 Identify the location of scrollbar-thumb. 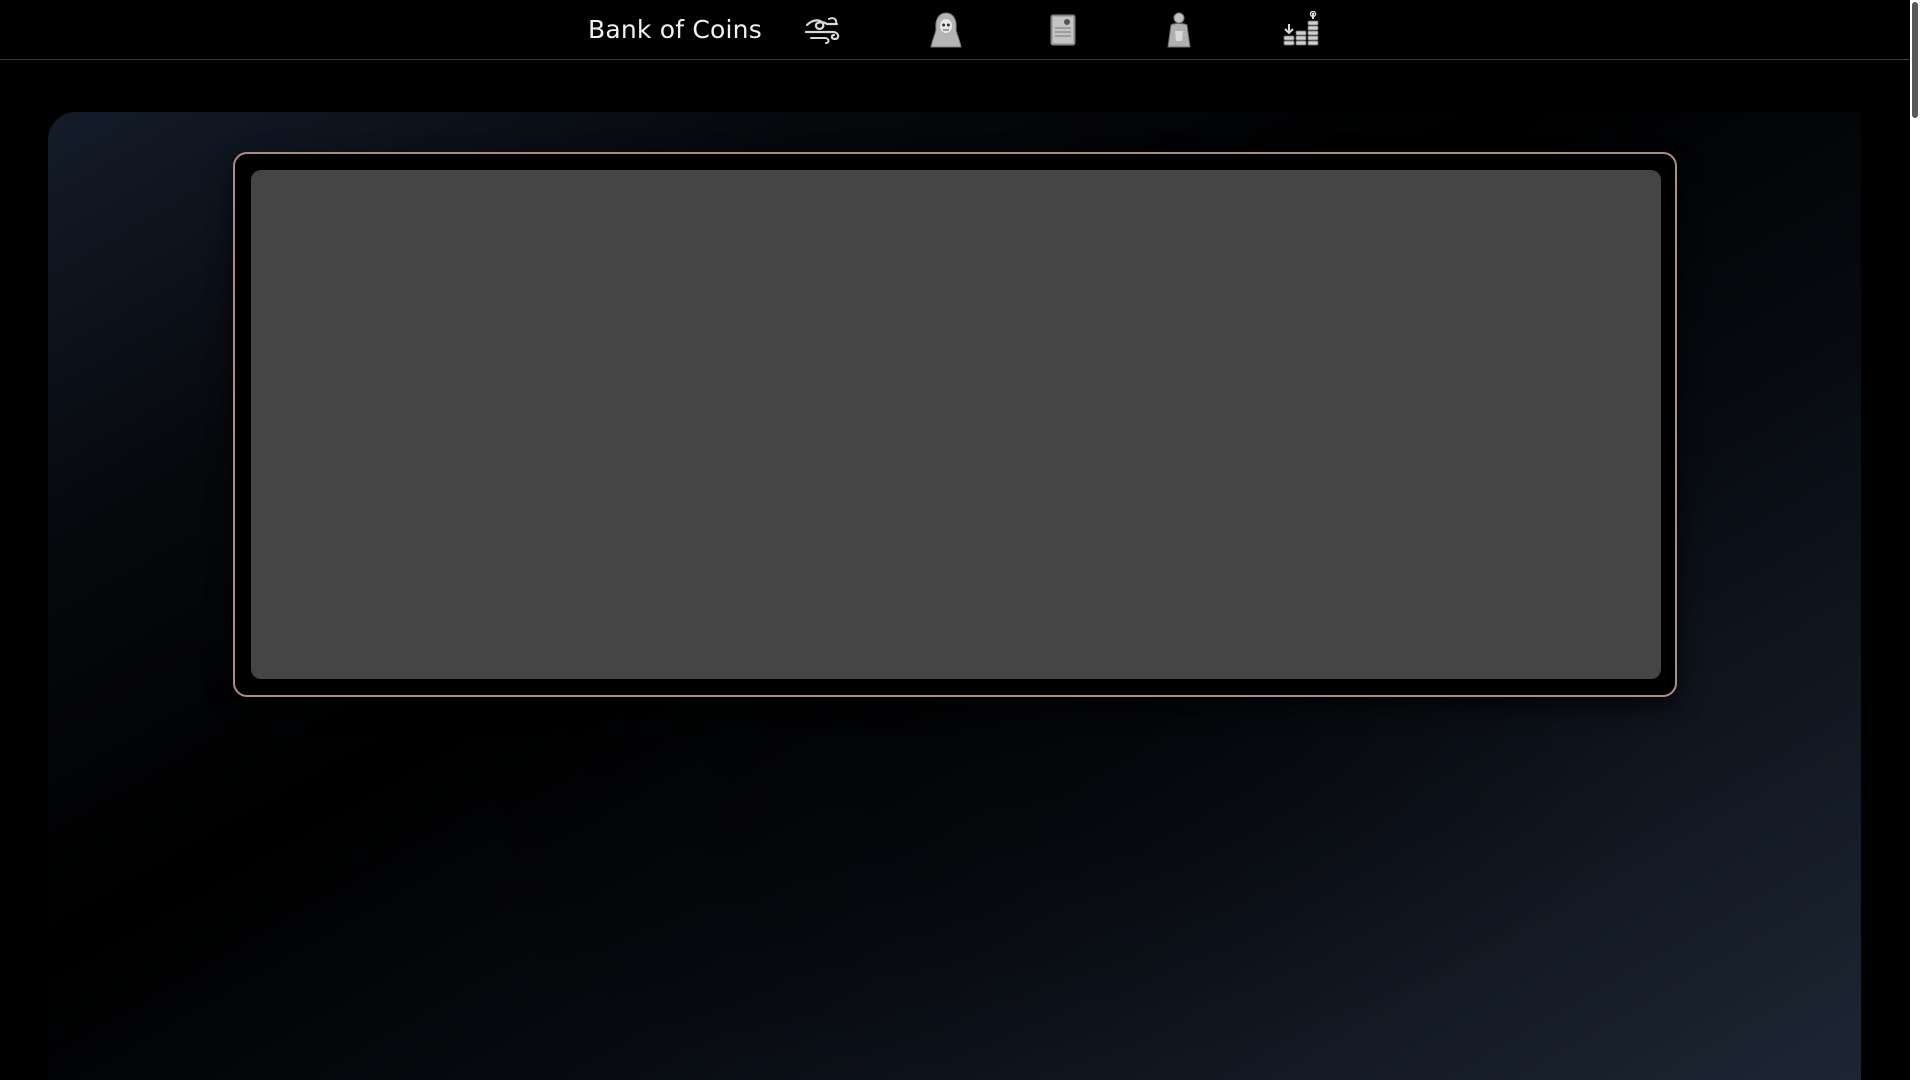
(1915, 60).